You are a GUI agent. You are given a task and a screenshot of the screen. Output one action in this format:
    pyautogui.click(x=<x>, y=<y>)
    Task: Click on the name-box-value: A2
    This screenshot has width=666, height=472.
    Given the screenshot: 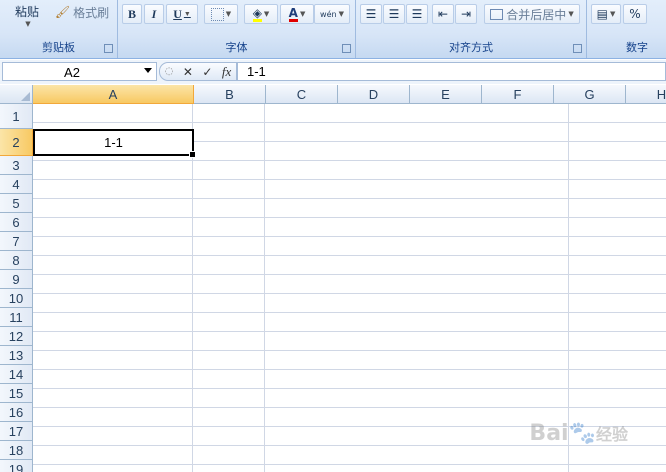 What is the action you would take?
    pyautogui.click(x=72, y=72)
    